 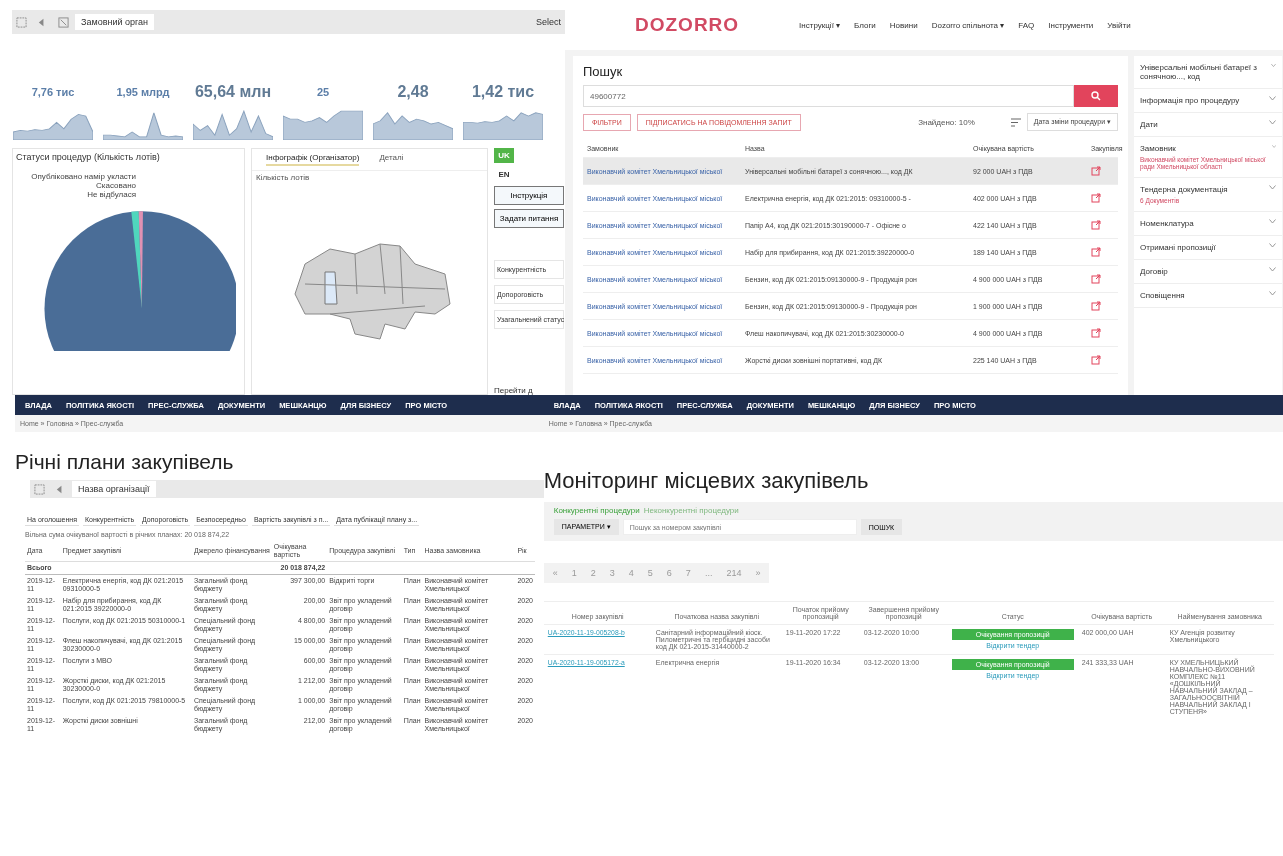 I want to click on language-button: EN, so click(x=504, y=174).